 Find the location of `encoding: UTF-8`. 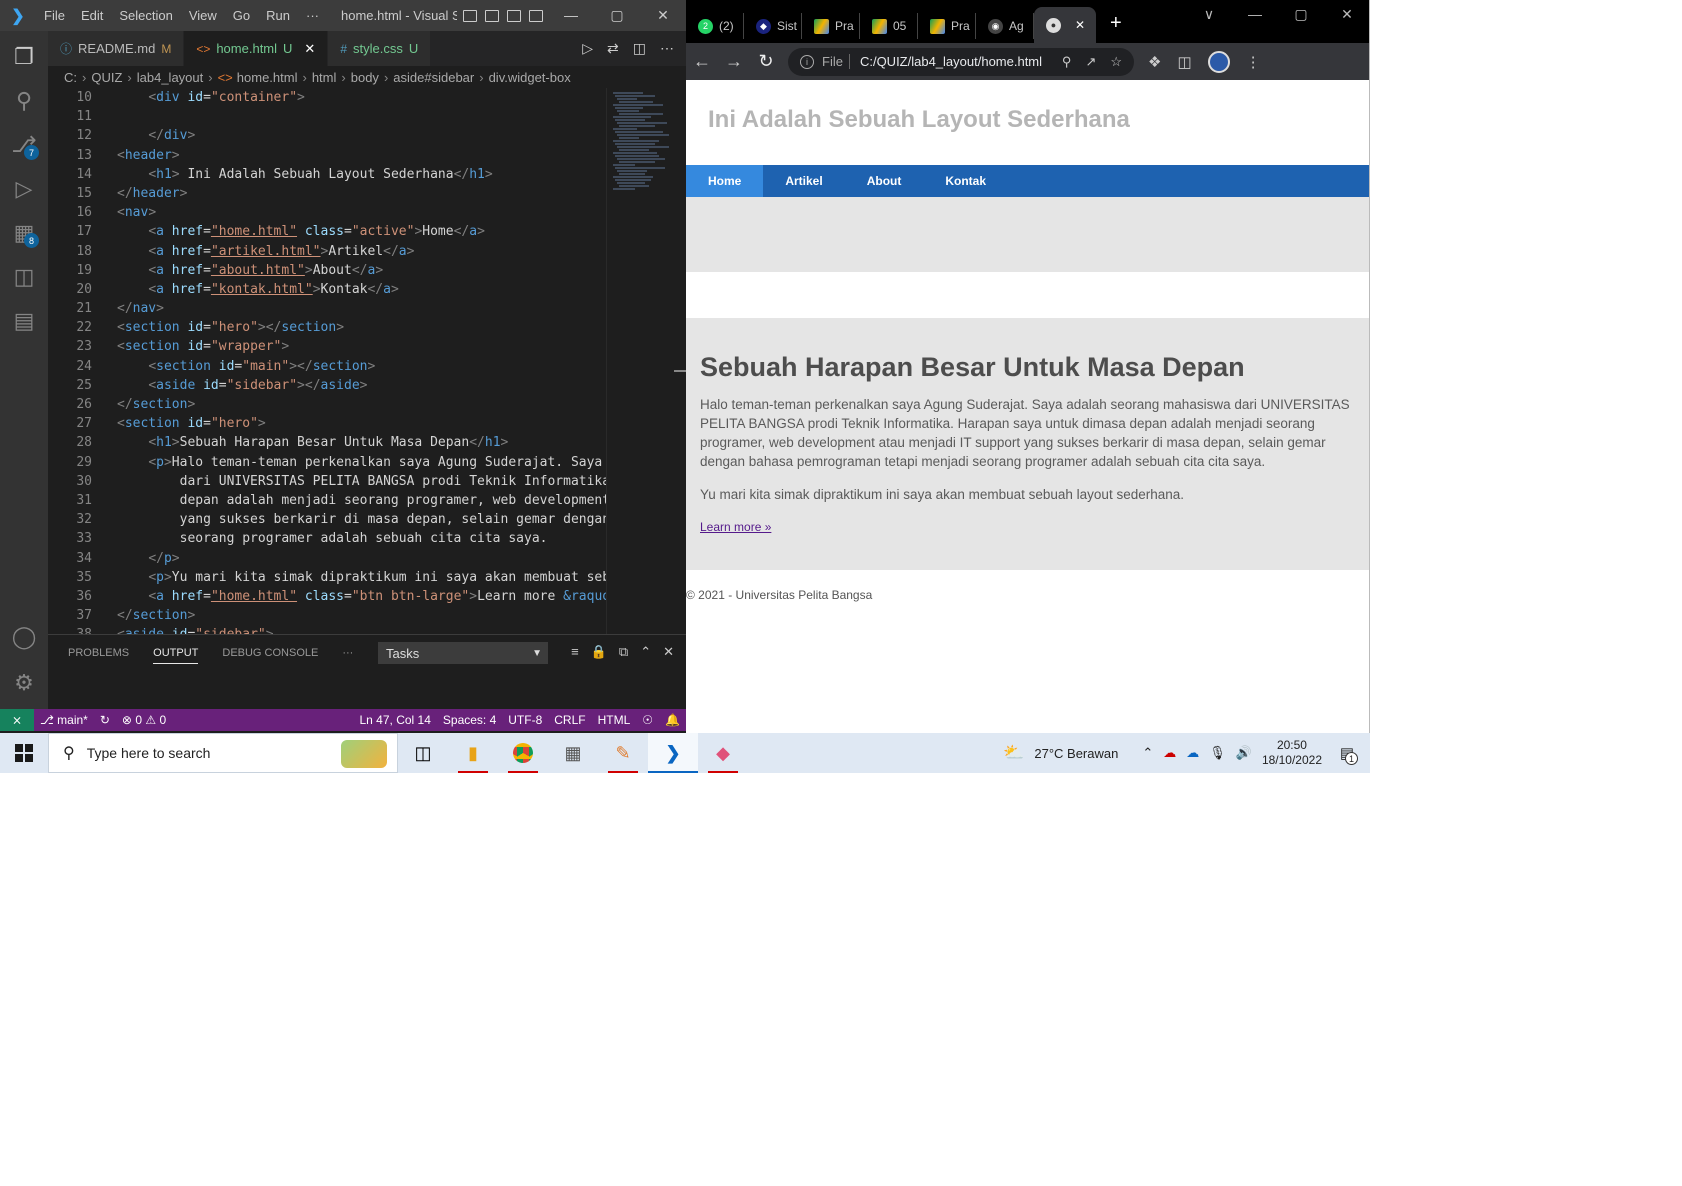

encoding: UTF-8 is located at coordinates (525, 720).